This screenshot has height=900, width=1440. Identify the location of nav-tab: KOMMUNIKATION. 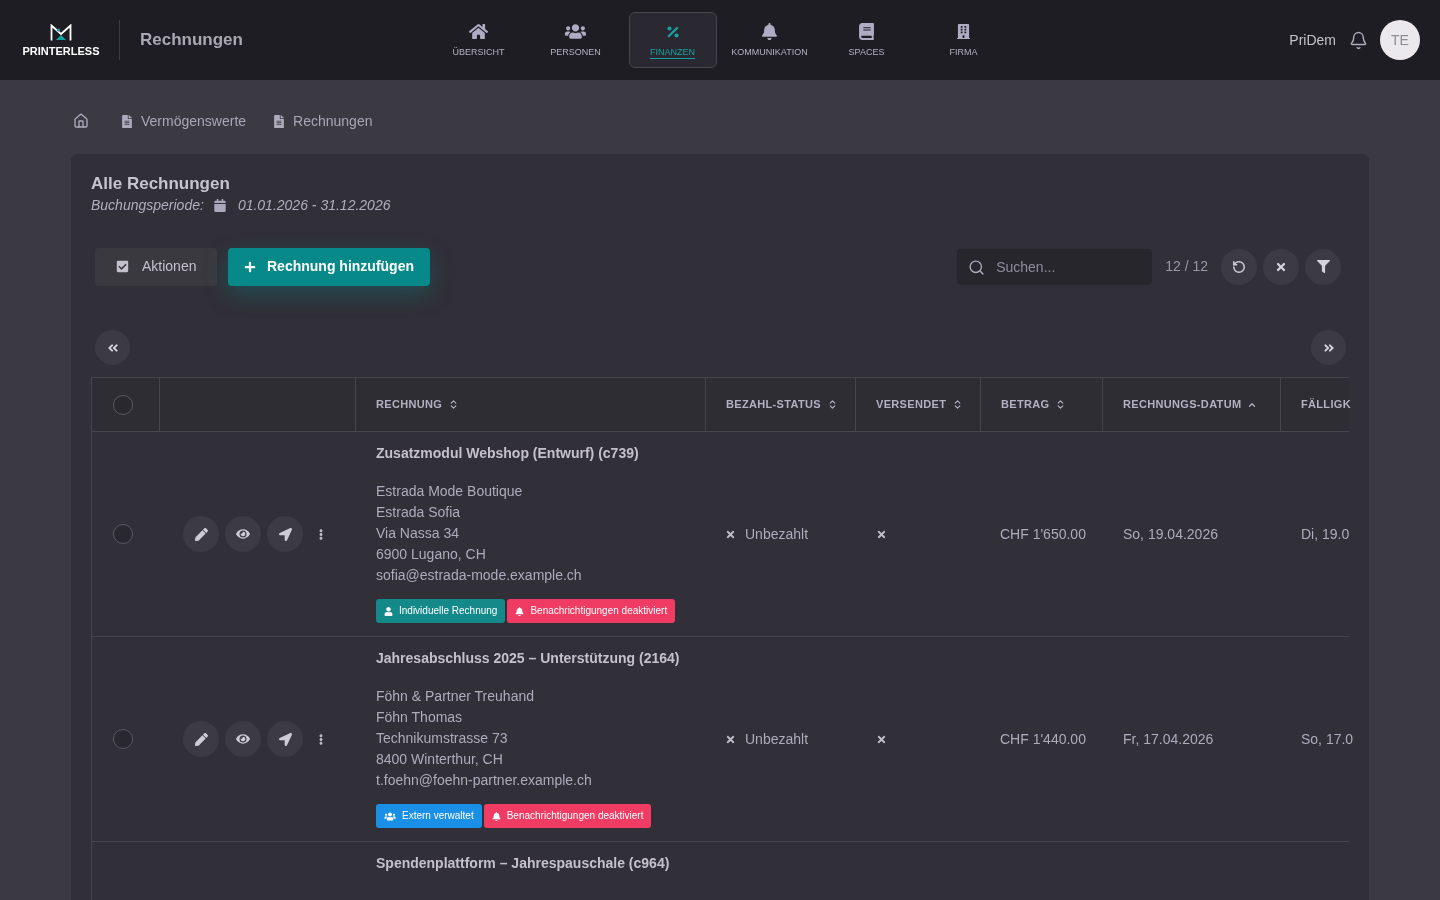
(769, 40).